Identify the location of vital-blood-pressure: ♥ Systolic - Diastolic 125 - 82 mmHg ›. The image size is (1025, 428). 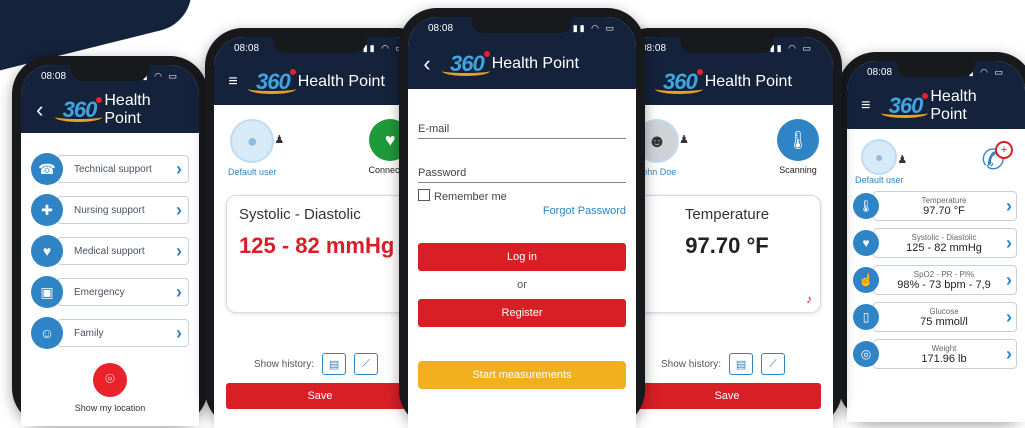
(935, 243).